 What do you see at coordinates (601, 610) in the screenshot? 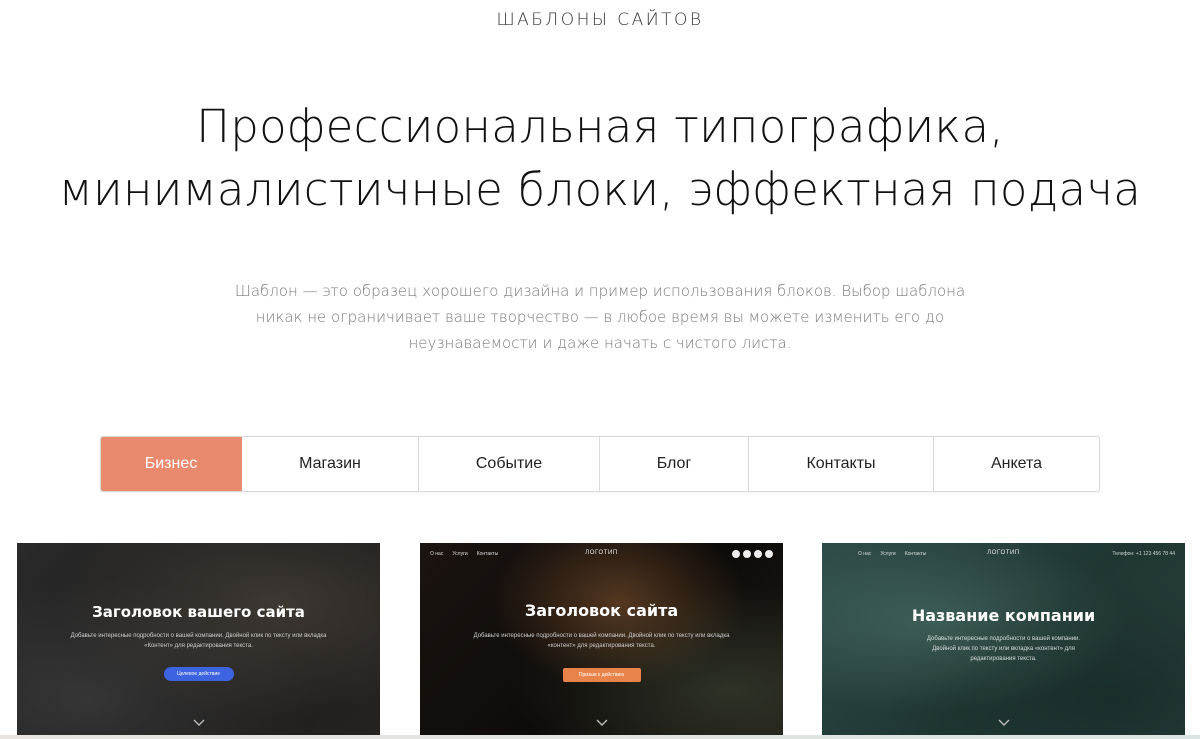
I see `template-title: Заголовок сайта` at bounding box center [601, 610].